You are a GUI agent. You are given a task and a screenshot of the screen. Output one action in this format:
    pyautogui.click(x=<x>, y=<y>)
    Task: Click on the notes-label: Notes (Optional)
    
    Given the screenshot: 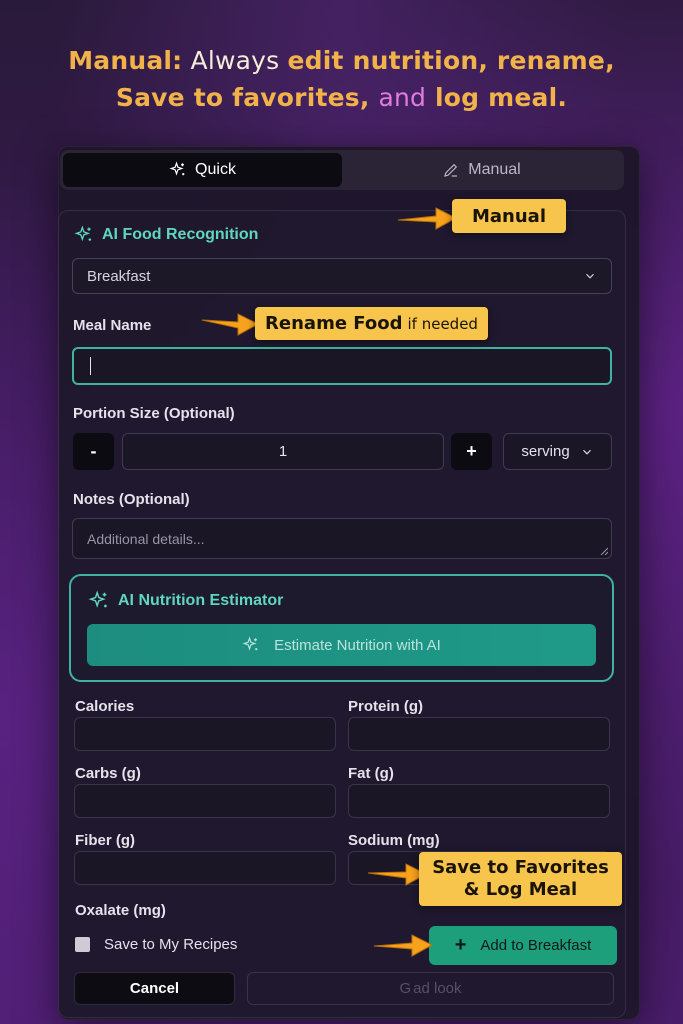 What is the action you would take?
    pyautogui.click(x=131, y=499)
    